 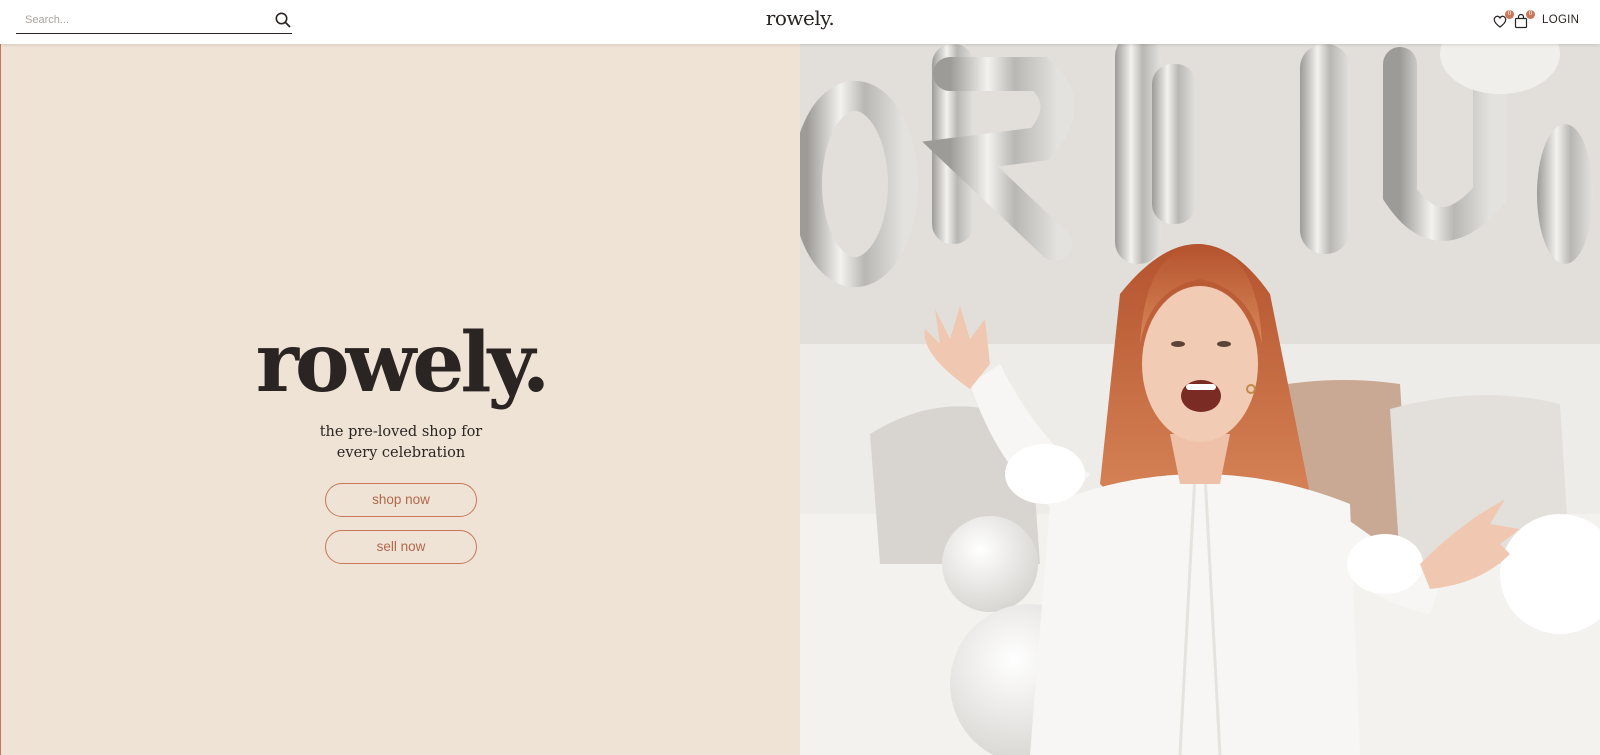 I want to click on hero-tagline: the pre-loved shop for every celebration, so click(x=401, y=443).